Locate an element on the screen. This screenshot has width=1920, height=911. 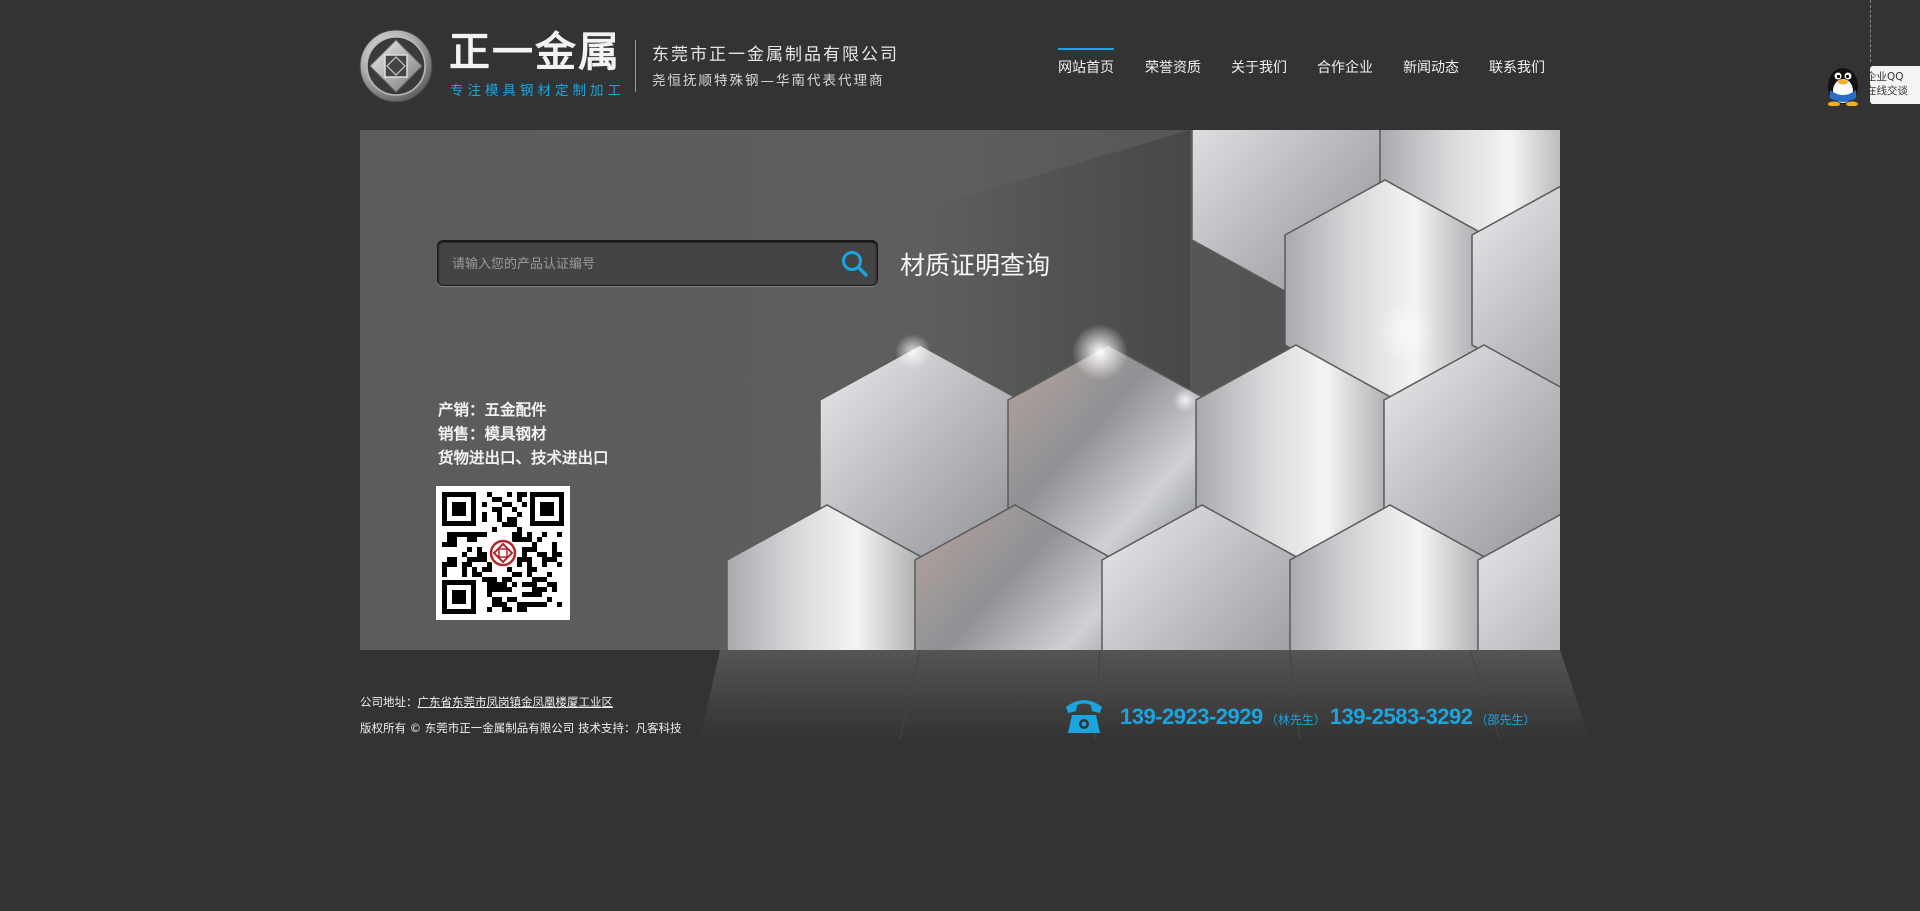
telephone-icon is located at coordinates (1084, 716).